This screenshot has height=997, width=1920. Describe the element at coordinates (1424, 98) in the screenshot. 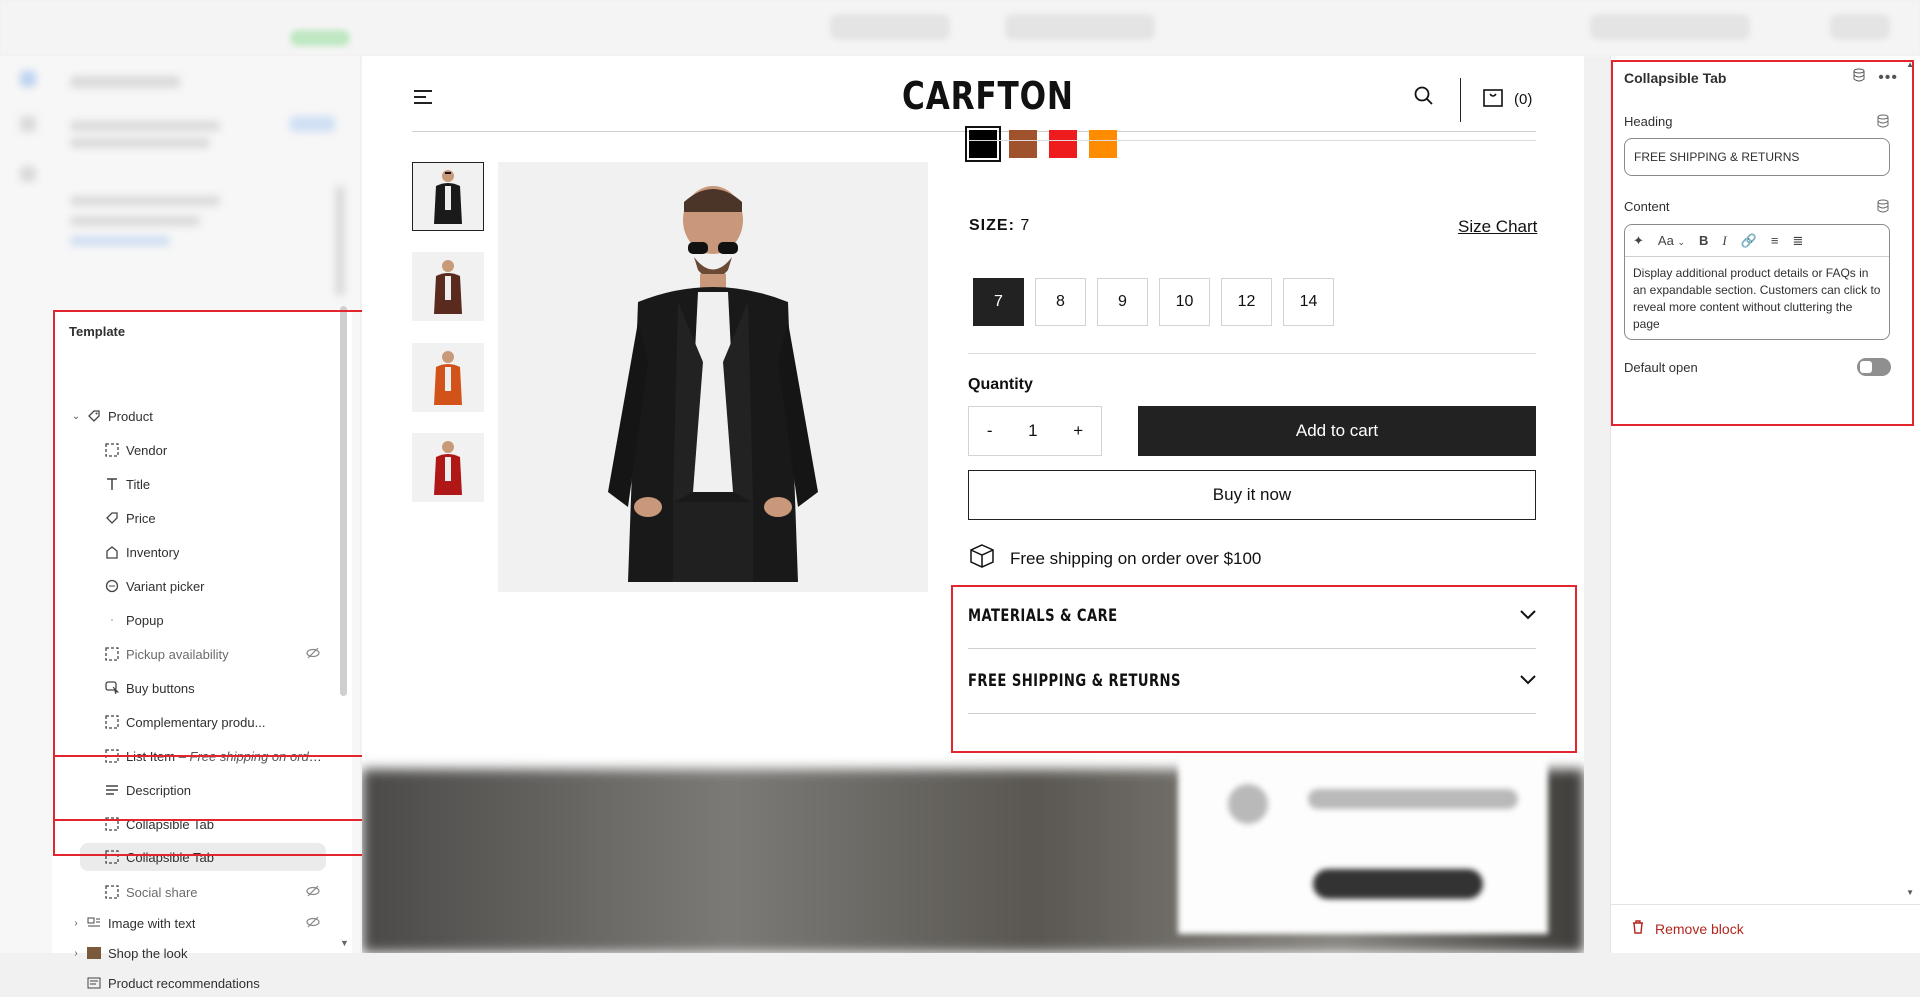

I see `search-icon` at that location.